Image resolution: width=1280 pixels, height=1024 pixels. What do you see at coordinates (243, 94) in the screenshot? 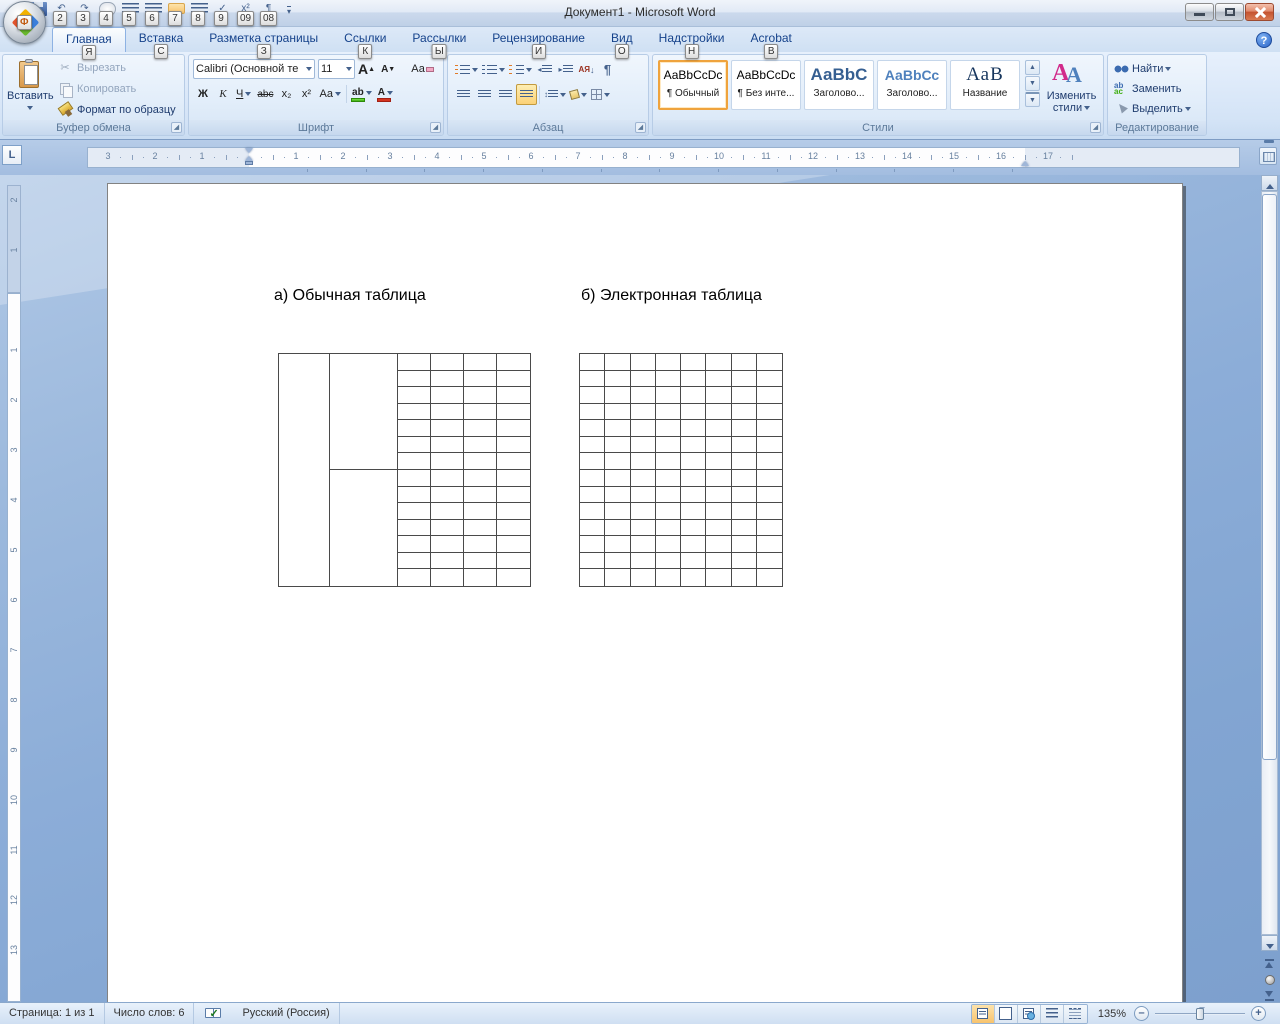
I see `underline-button: Ч` at bounding box center [243, 94].